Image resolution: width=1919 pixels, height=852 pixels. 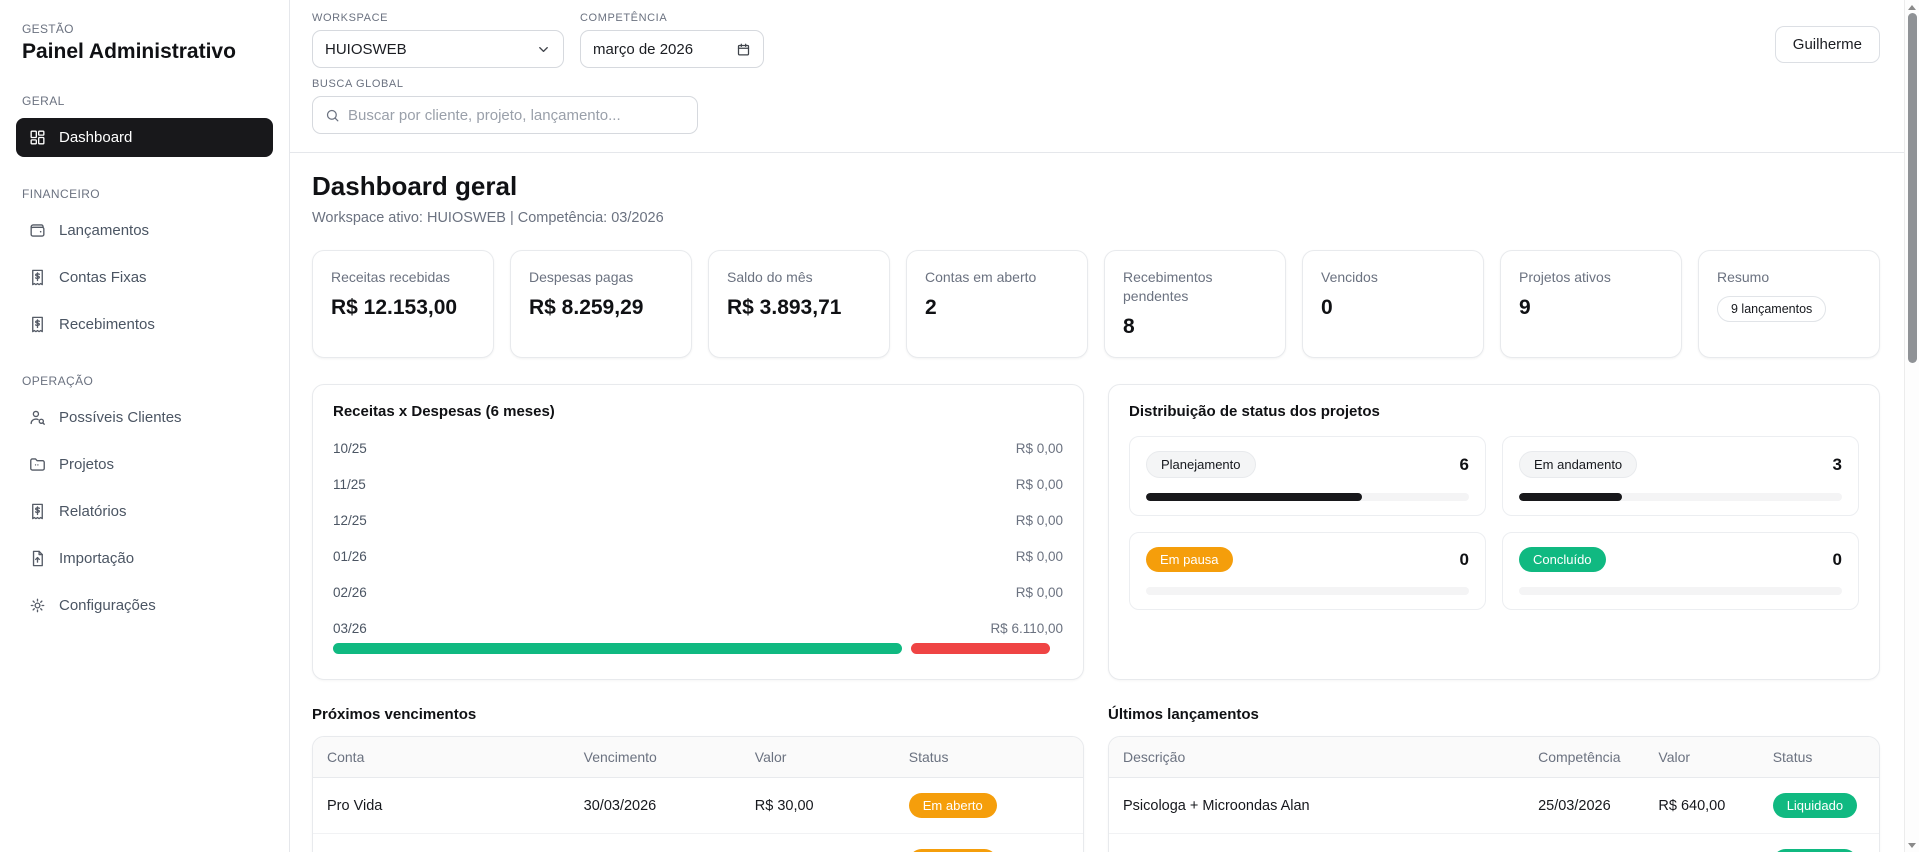 What do you see at coordinates (96, 137) in the screenshot?
I see `sidebar-item-label: Dashboard` at bounding box center [96, 137].